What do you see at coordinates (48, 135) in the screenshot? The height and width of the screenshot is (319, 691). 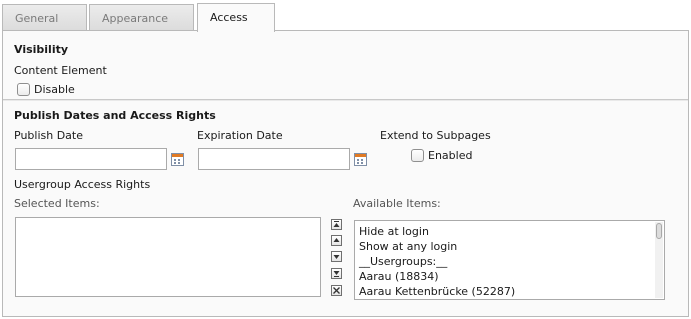 I see `publish-date-label: Publish Date` at bounding box center [48, 135].